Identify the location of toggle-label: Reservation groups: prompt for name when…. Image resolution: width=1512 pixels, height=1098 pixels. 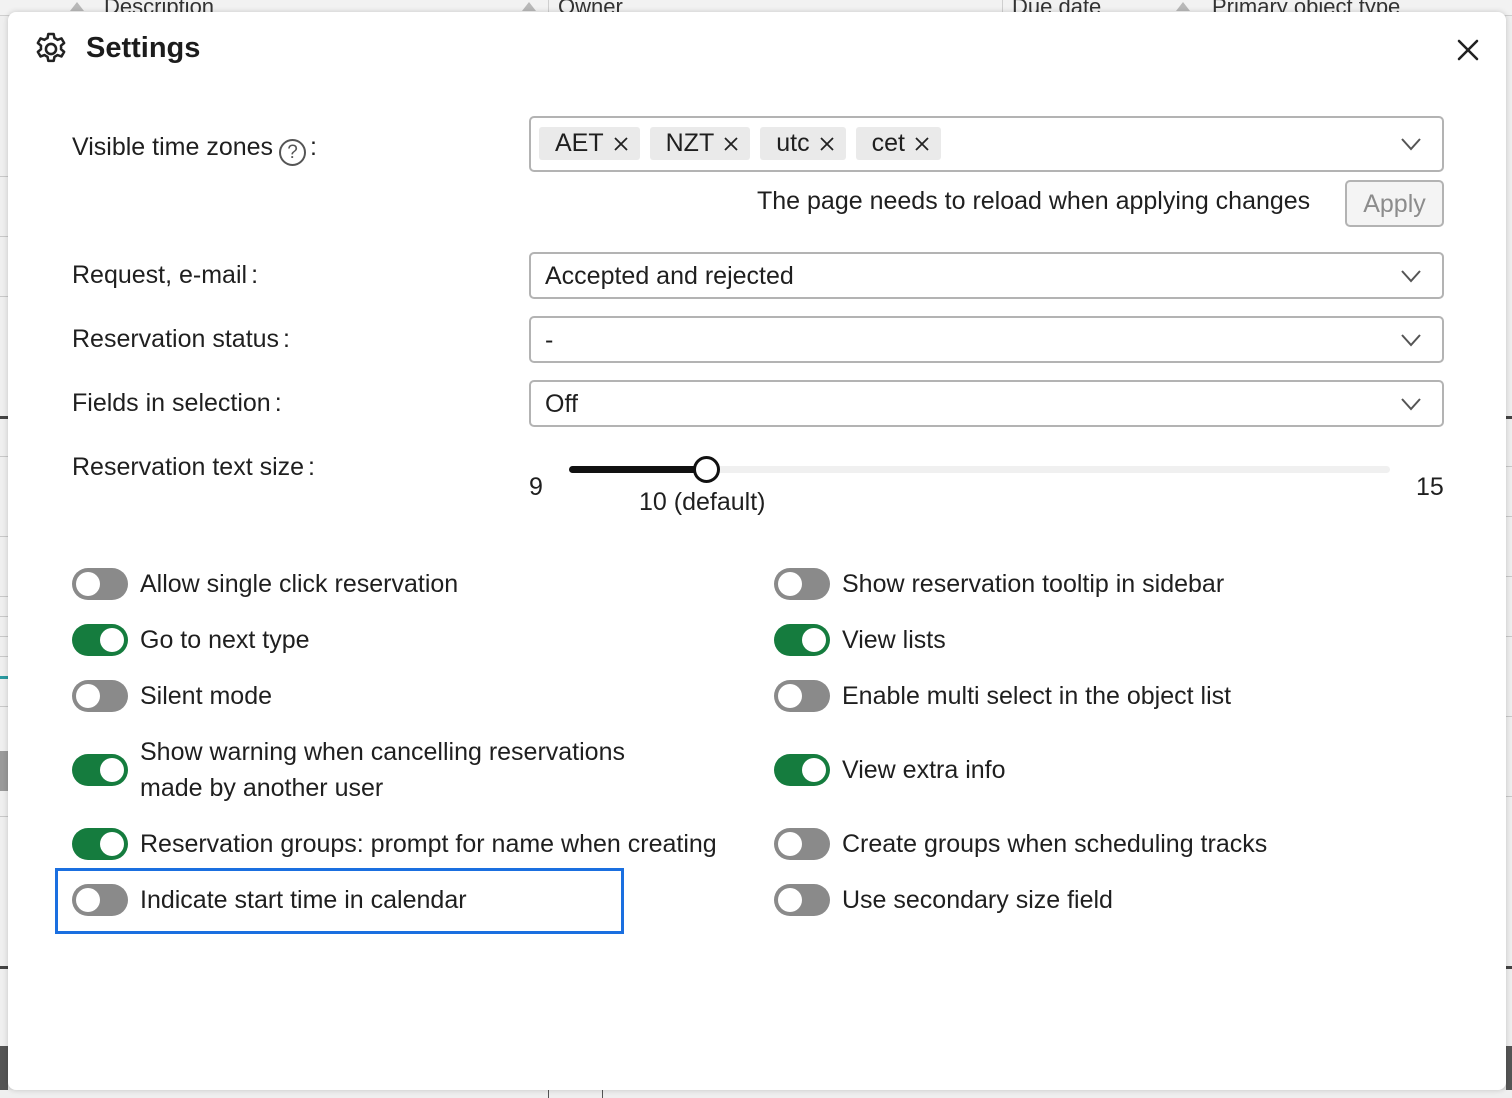
(428, 844).